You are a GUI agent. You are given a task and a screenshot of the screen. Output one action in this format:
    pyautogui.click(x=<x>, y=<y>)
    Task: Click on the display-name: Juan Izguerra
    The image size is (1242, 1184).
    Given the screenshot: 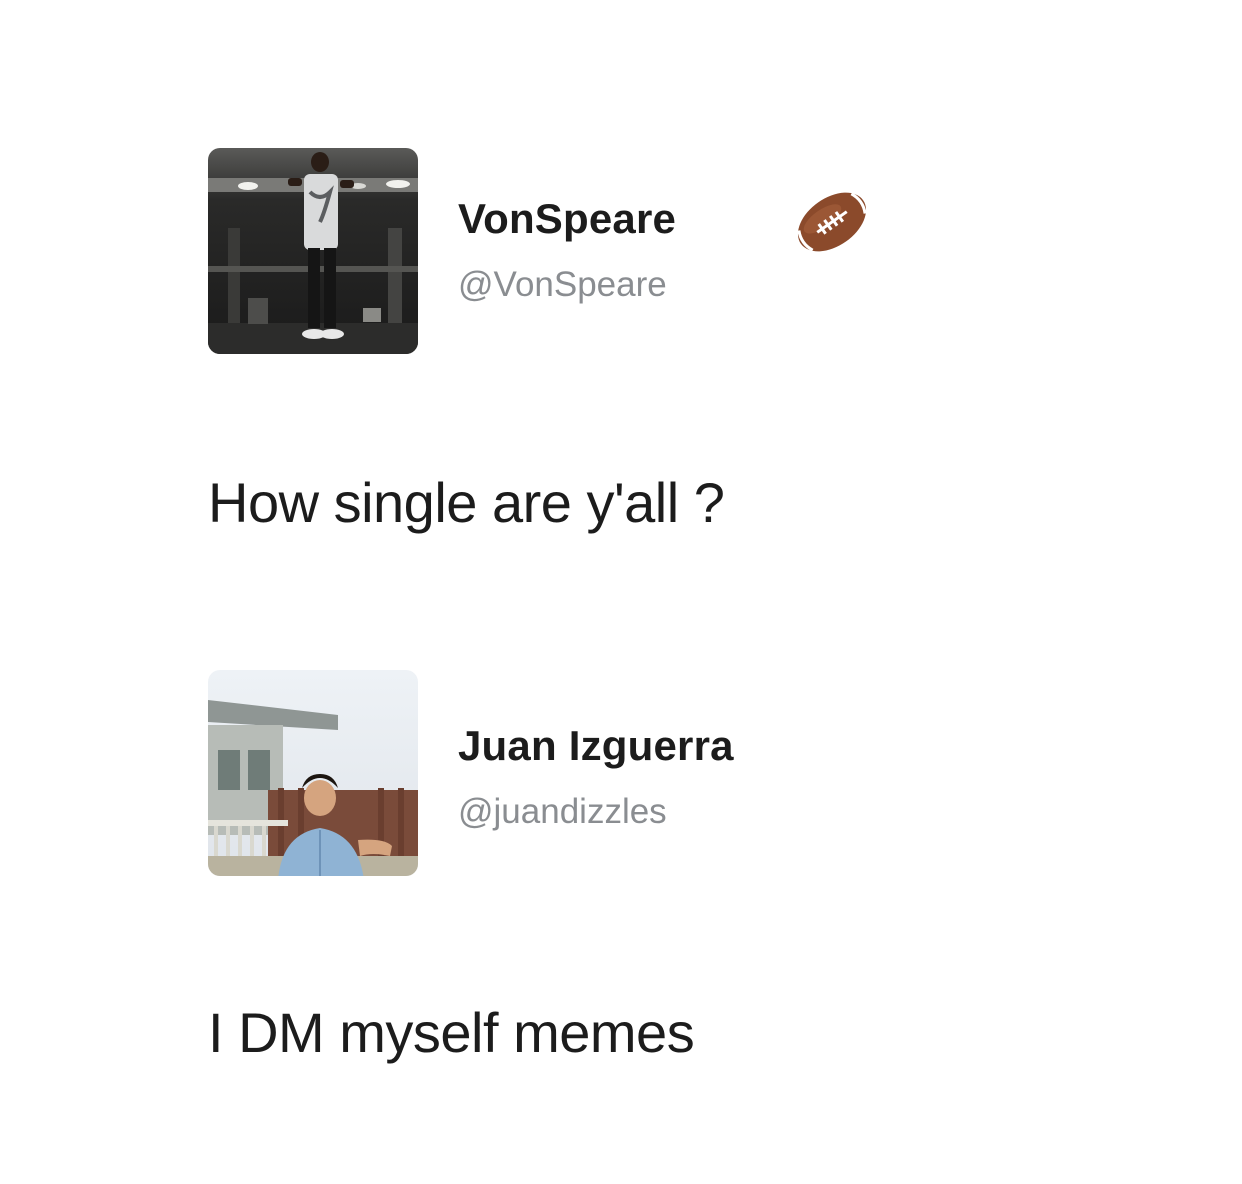 What is the action you would take?
    pyautogui.click(x=596, y=746)
    